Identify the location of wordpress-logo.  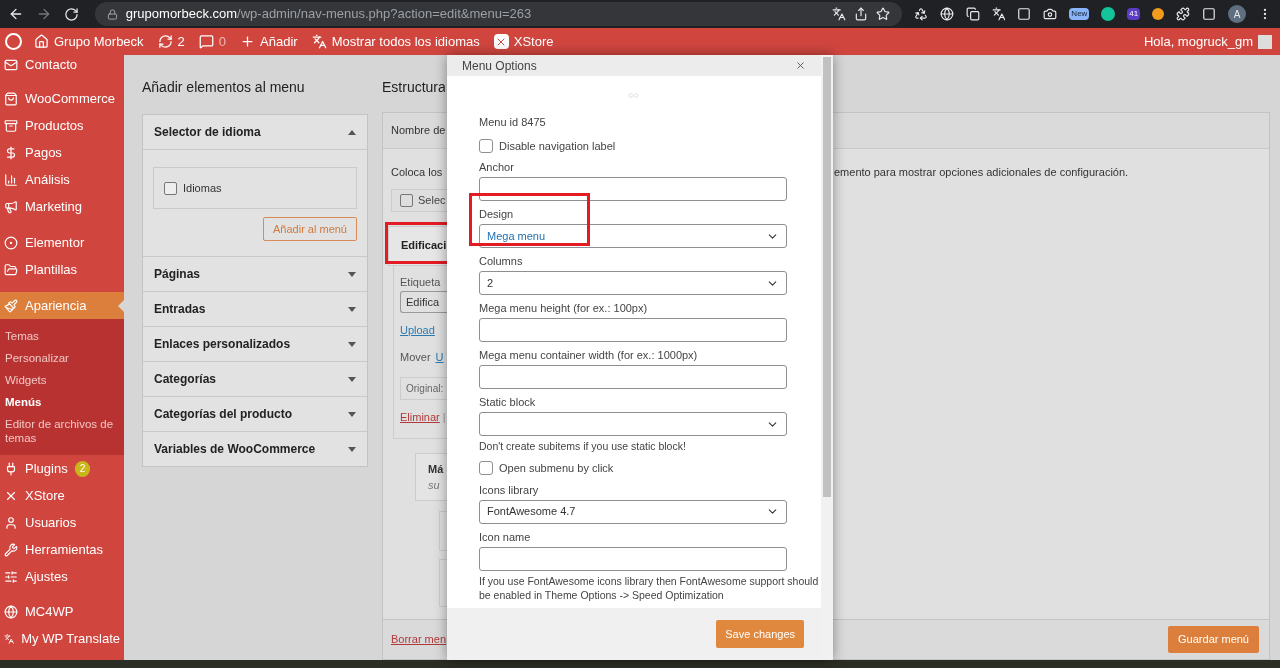
(13, 41).